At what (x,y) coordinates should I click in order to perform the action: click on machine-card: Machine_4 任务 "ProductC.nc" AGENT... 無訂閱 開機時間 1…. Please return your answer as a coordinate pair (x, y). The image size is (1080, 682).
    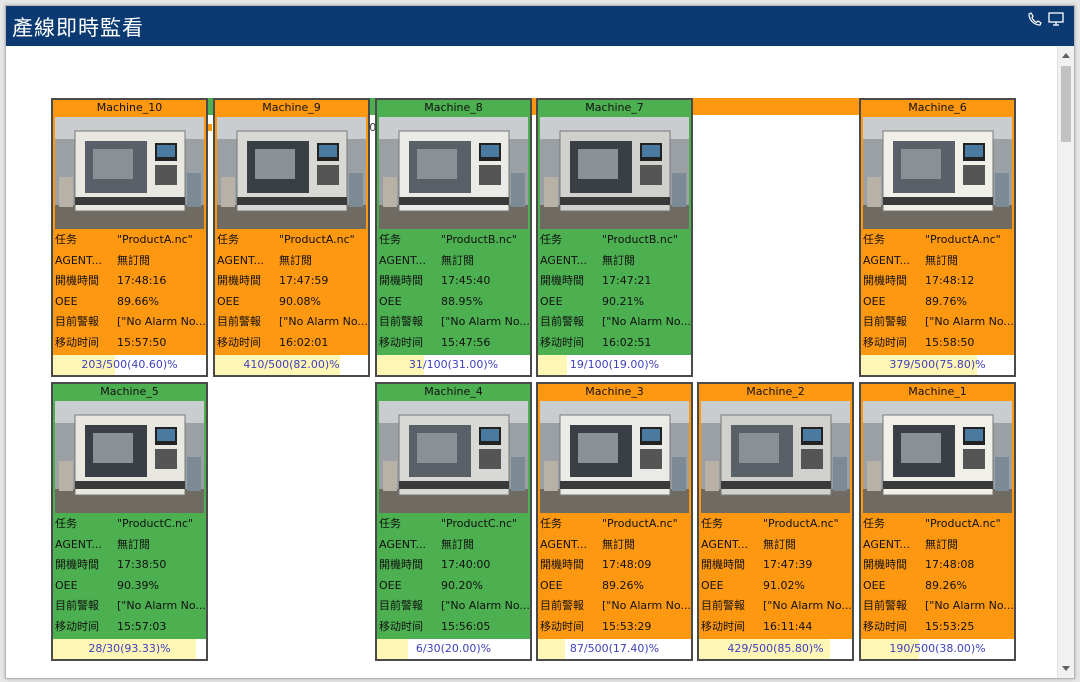
    Looking at the image, I should click on (453, 521).